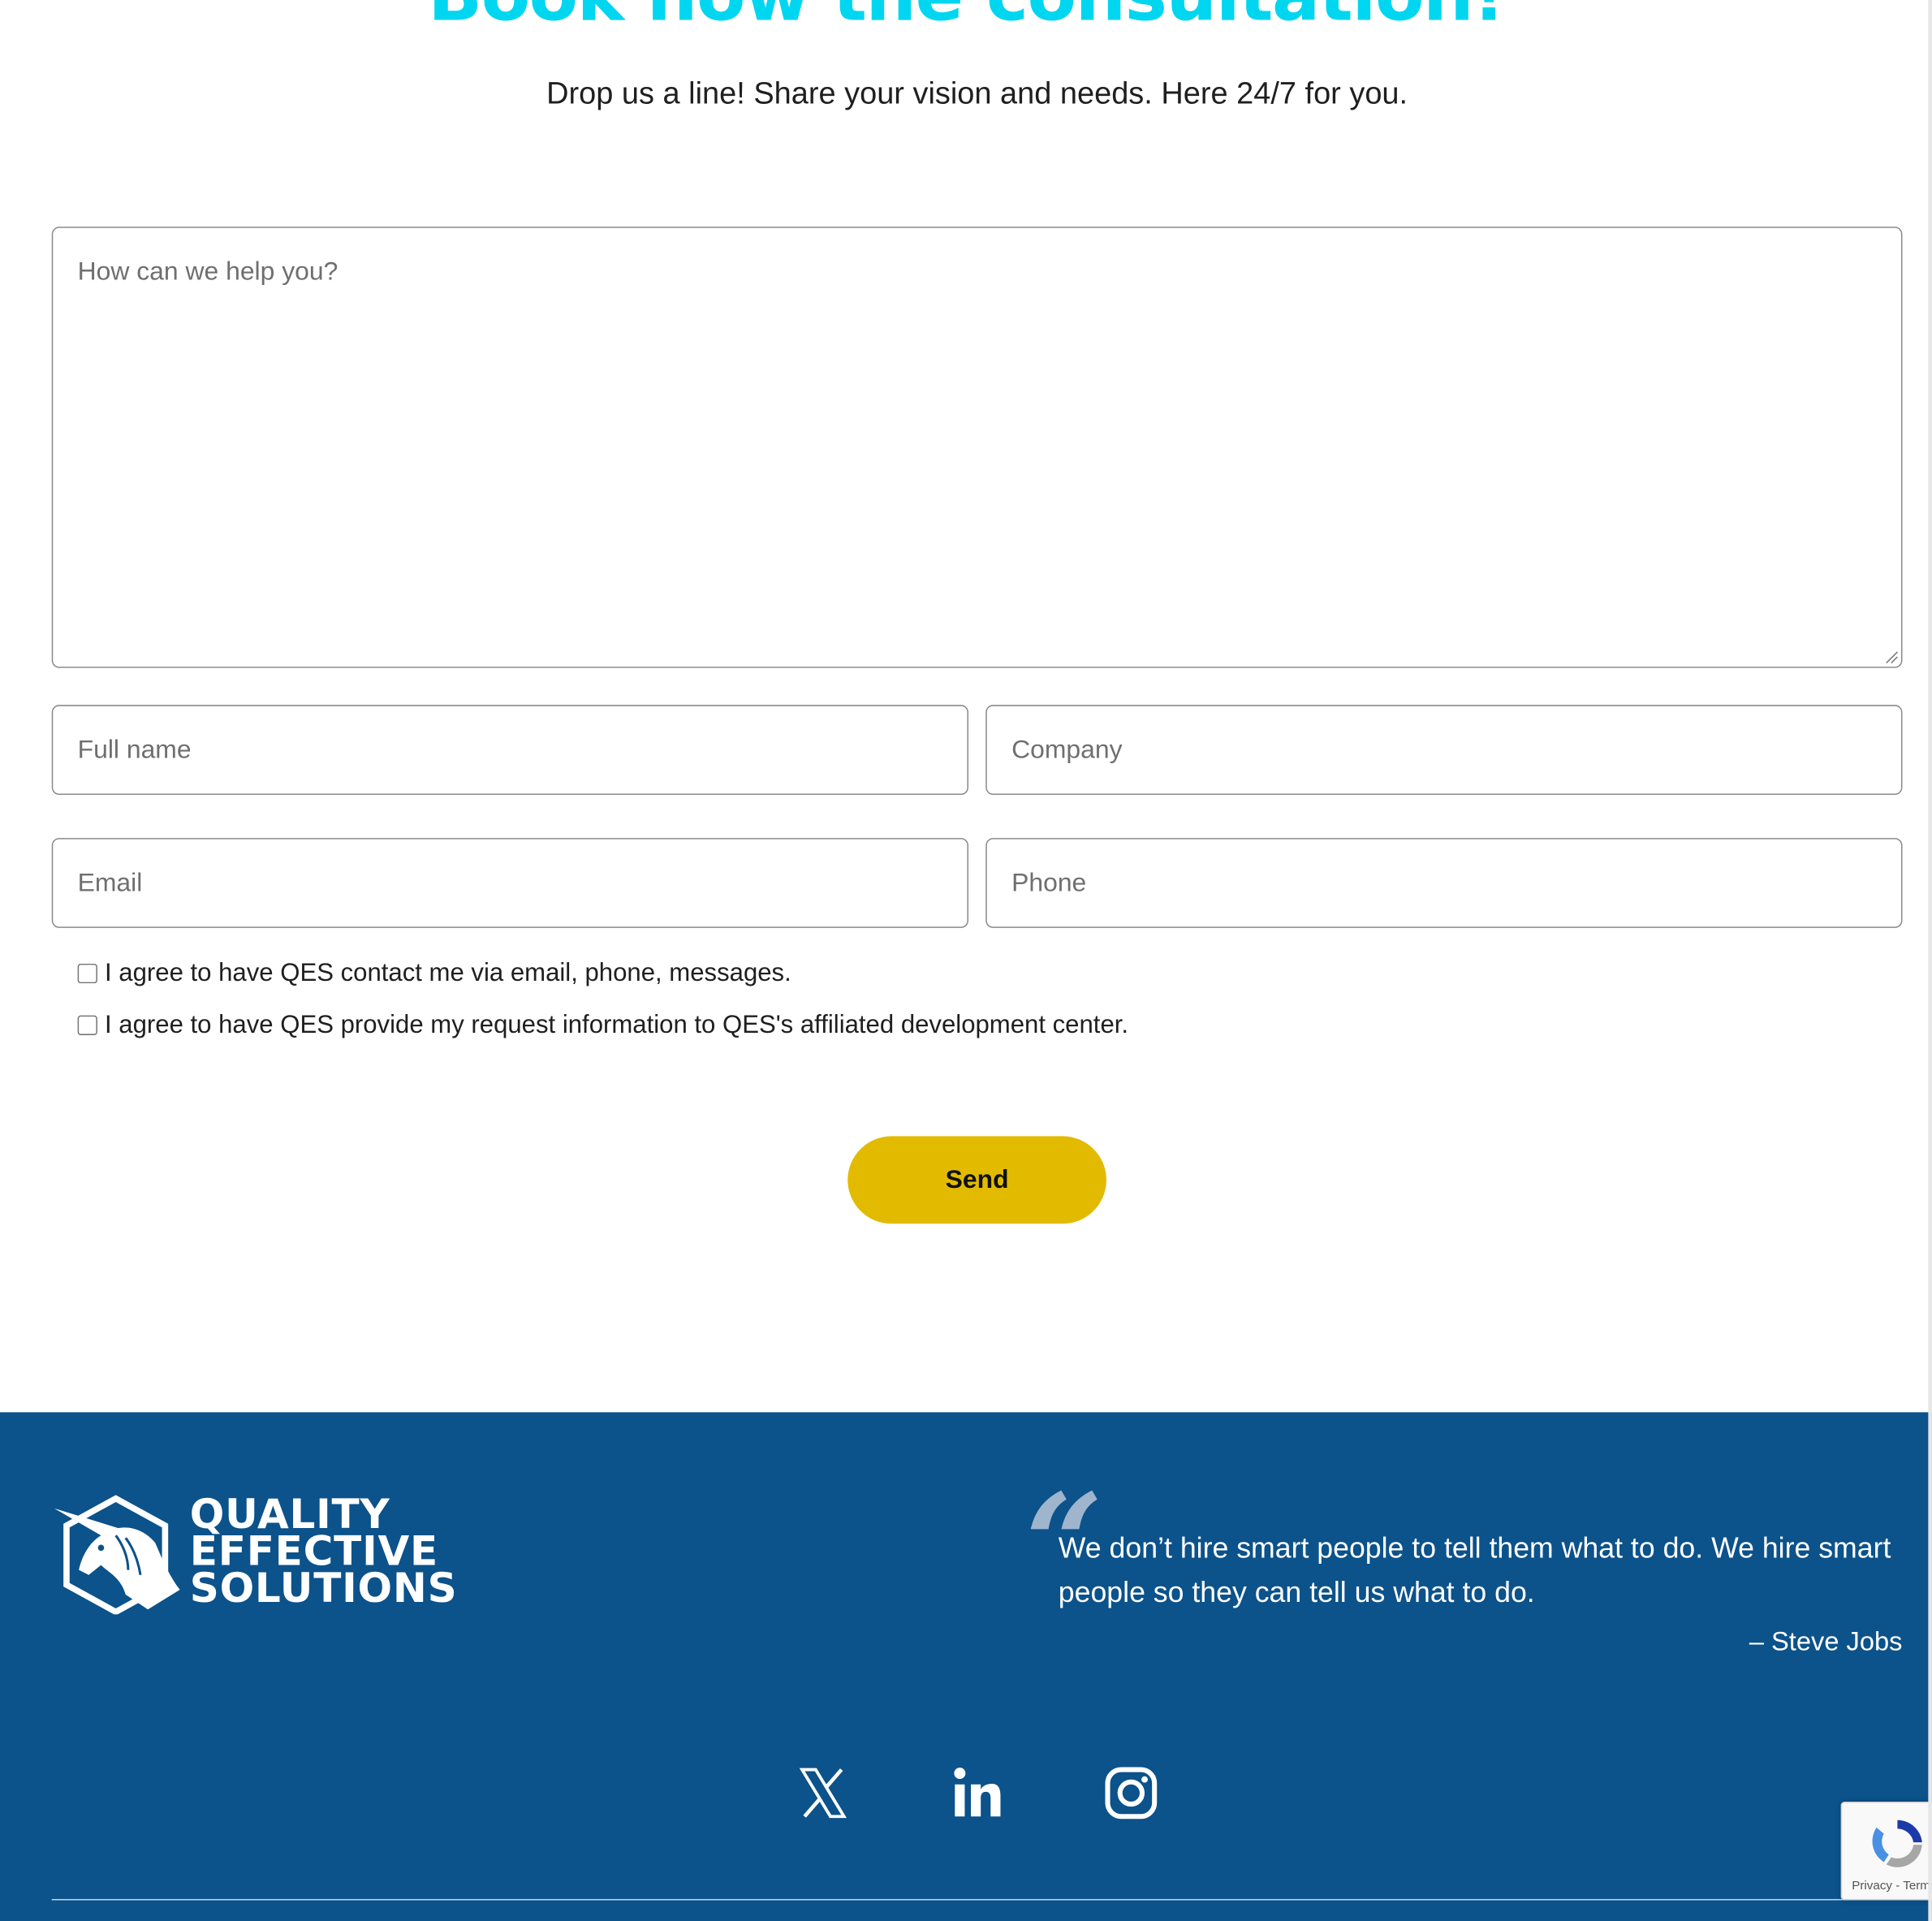 The height and width of the screenshot is (1921, 1932). I want to click on instagram-icon, so click(1131, 1793).